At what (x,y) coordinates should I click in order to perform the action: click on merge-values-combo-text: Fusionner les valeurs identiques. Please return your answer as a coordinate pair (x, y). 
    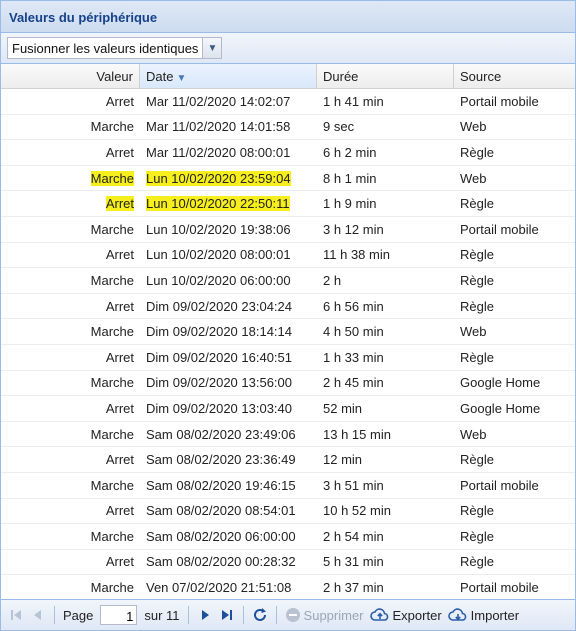
    Looking at the image, I should click on (105, 48).